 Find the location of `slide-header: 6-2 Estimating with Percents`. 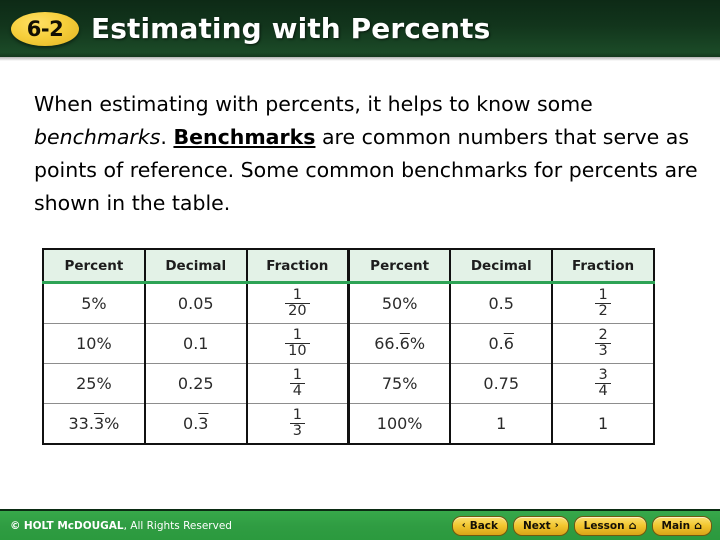

slide-header: 6-2 Estimating with Percents is located at coordinates (360, 28).